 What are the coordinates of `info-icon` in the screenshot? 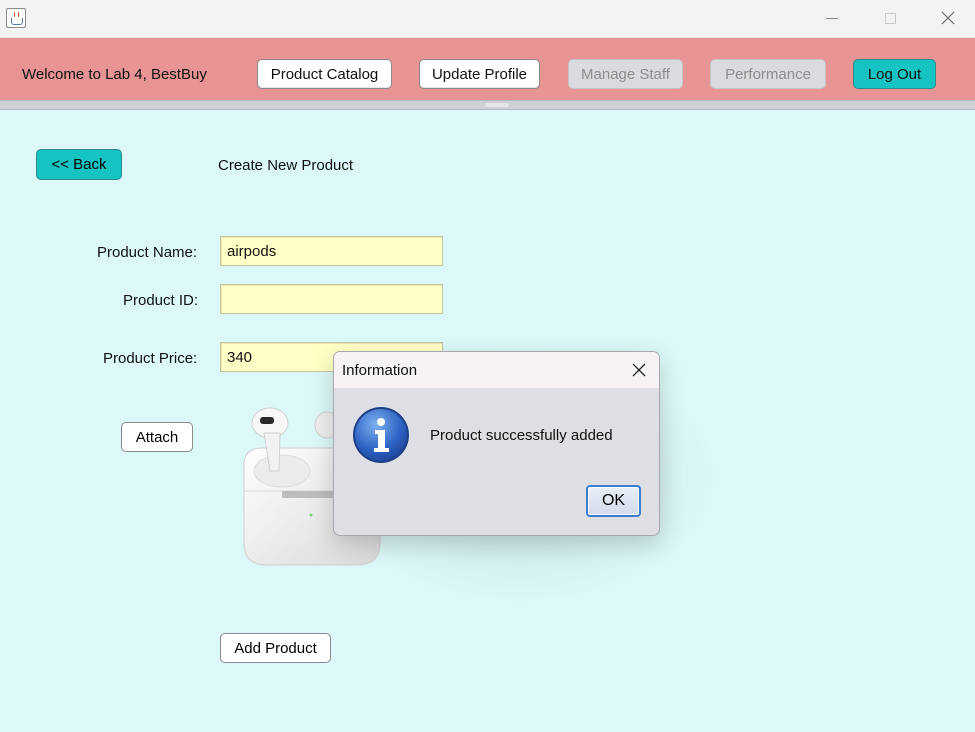 It's located at (381, 435).